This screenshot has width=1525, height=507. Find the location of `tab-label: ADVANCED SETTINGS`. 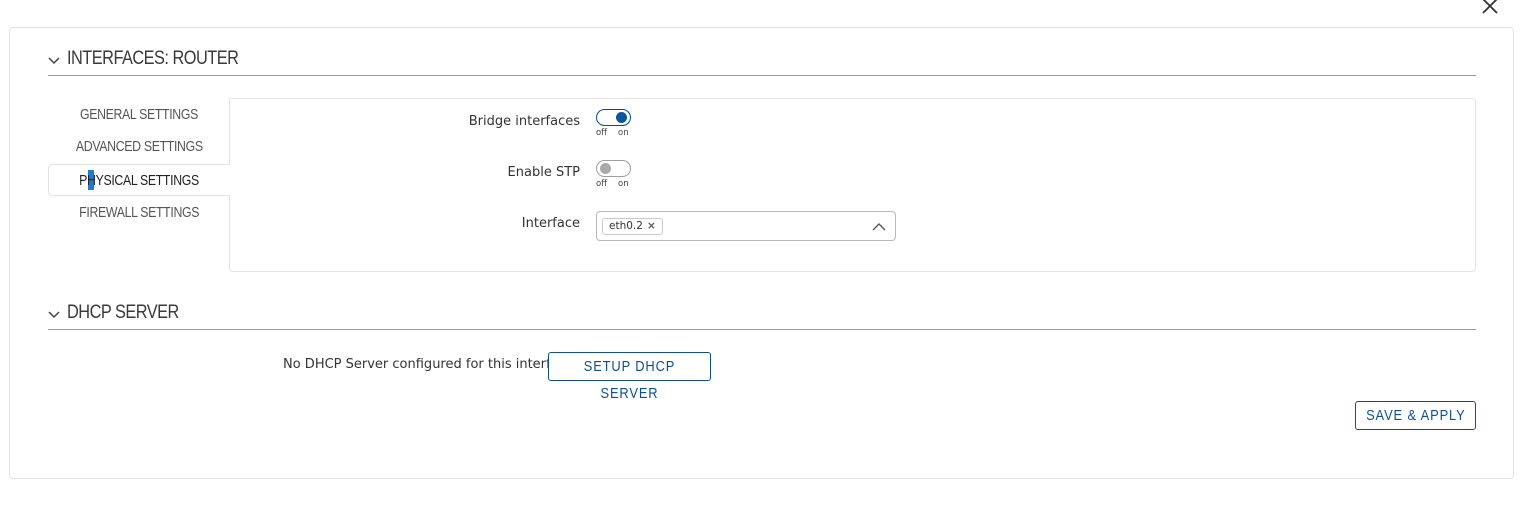

tab-label: ADVANCED SETTINGS is located at coordinates (139, 146).